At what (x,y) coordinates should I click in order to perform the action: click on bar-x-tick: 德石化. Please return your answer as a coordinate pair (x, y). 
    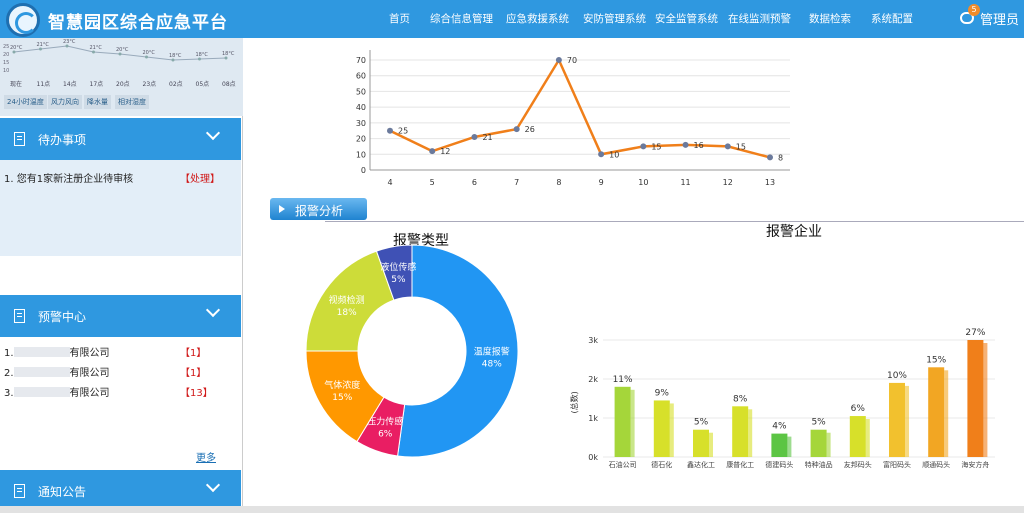
    Looking at the image, I should click on (661, 464).